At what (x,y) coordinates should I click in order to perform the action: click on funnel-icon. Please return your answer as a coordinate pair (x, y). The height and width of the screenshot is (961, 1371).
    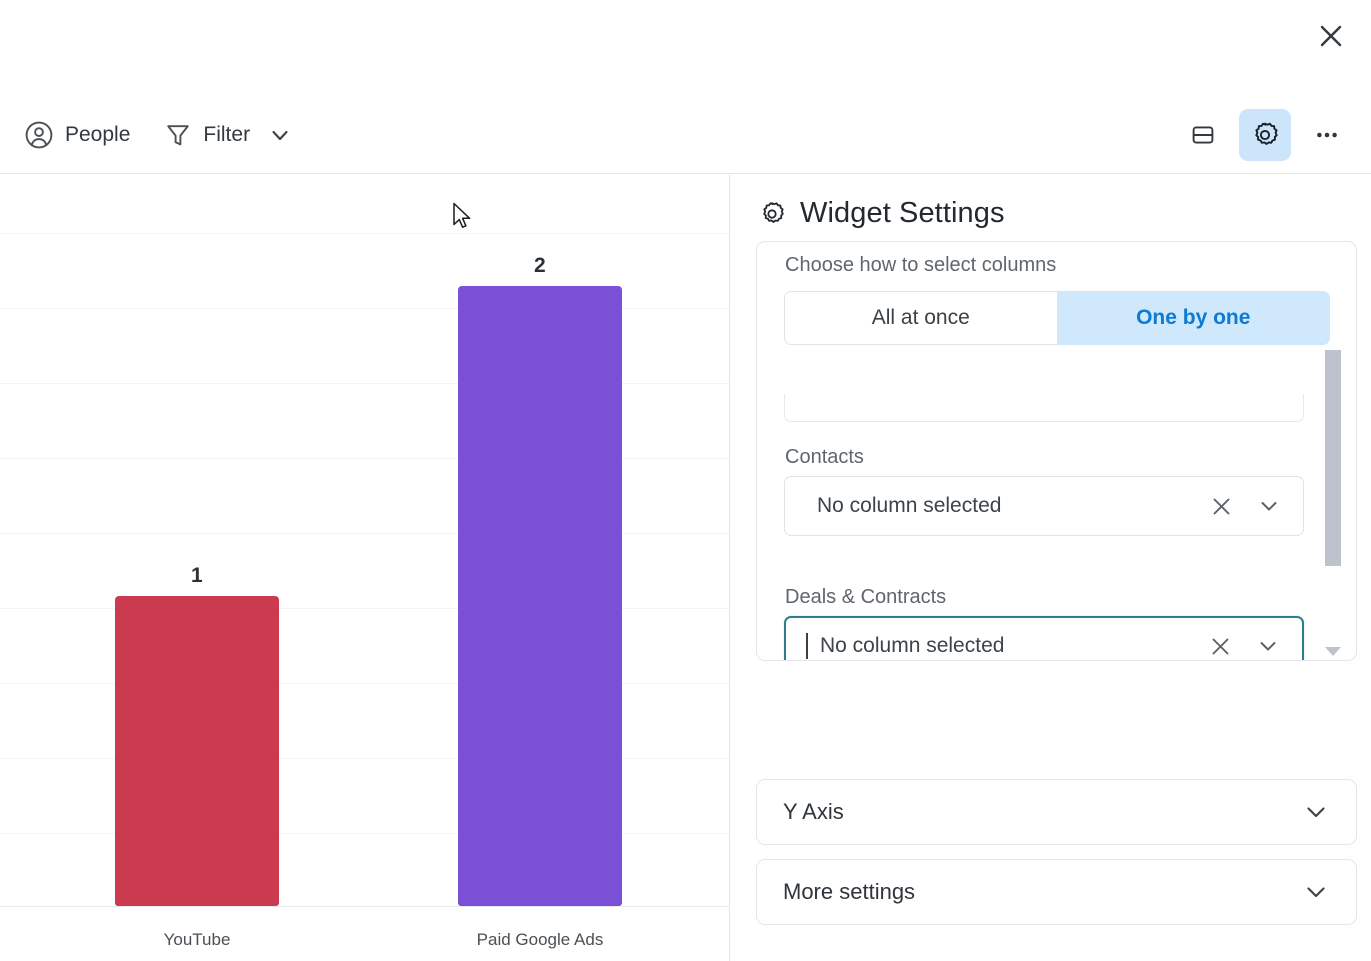
    Looking at the image, I should click on (178, 134).